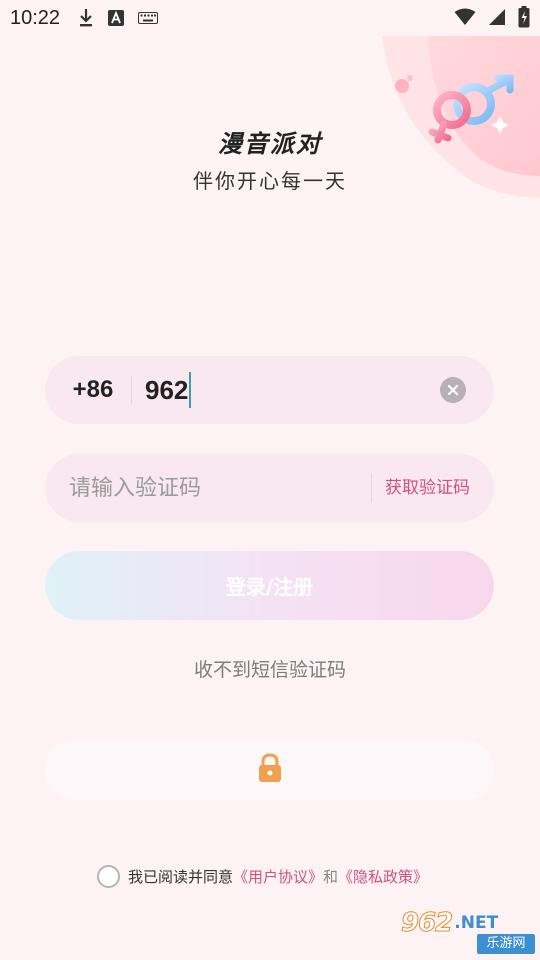 The image size is (540, 960). I want to click on status-right, so click(492, 19).